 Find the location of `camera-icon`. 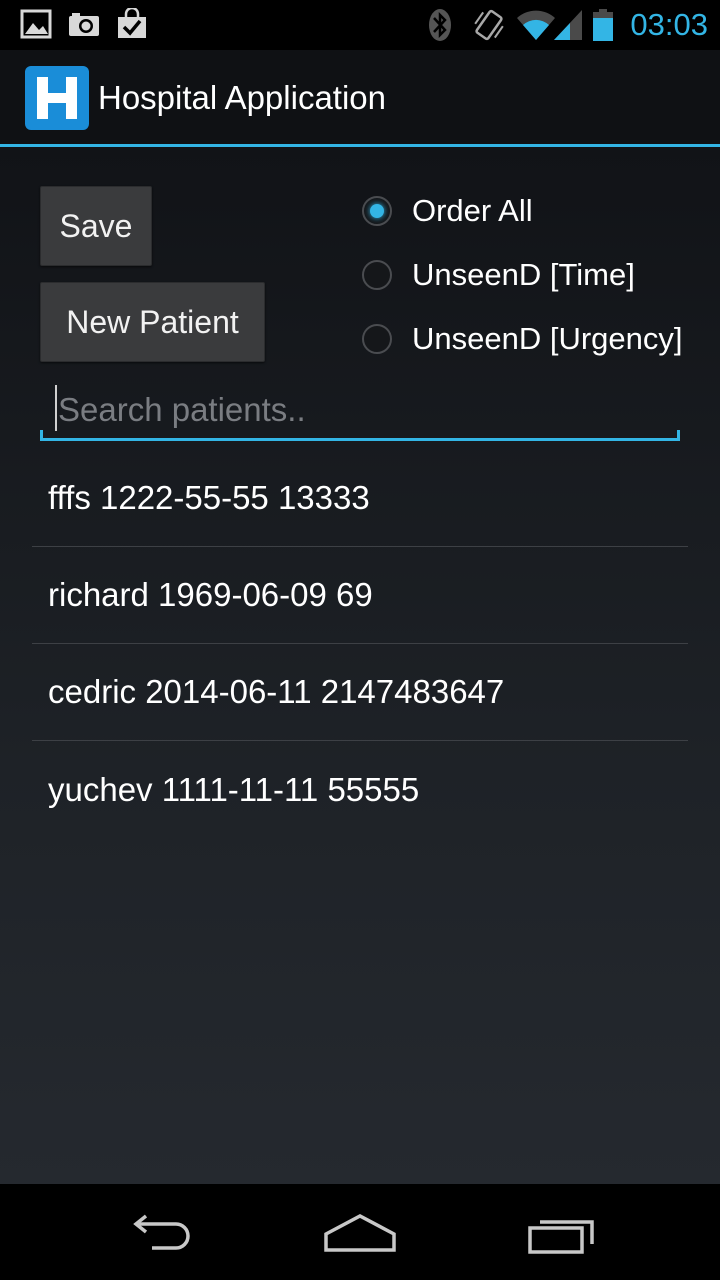

camera-icon is located at coordinates (84, 26).